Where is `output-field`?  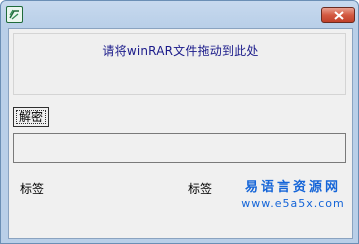 output-field is located at coordinates (179, 148).